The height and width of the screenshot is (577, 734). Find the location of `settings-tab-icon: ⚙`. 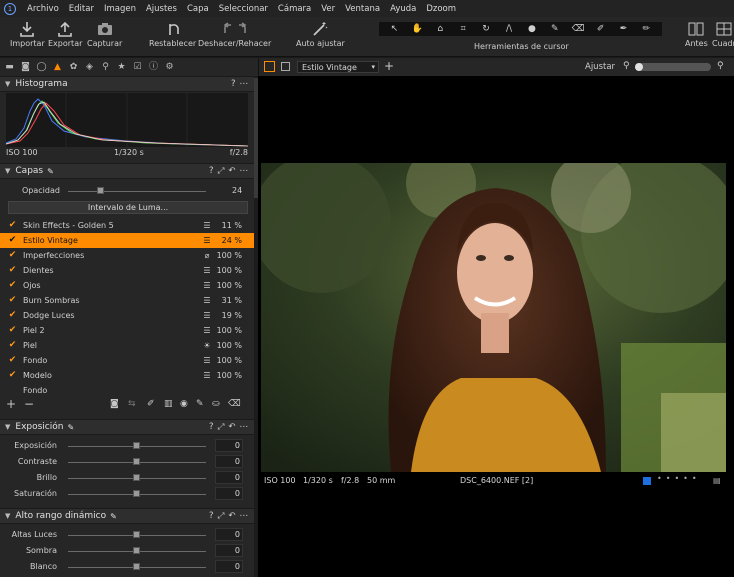

settings-tab-icon: ⚙ is located at coordinates (169, 67).